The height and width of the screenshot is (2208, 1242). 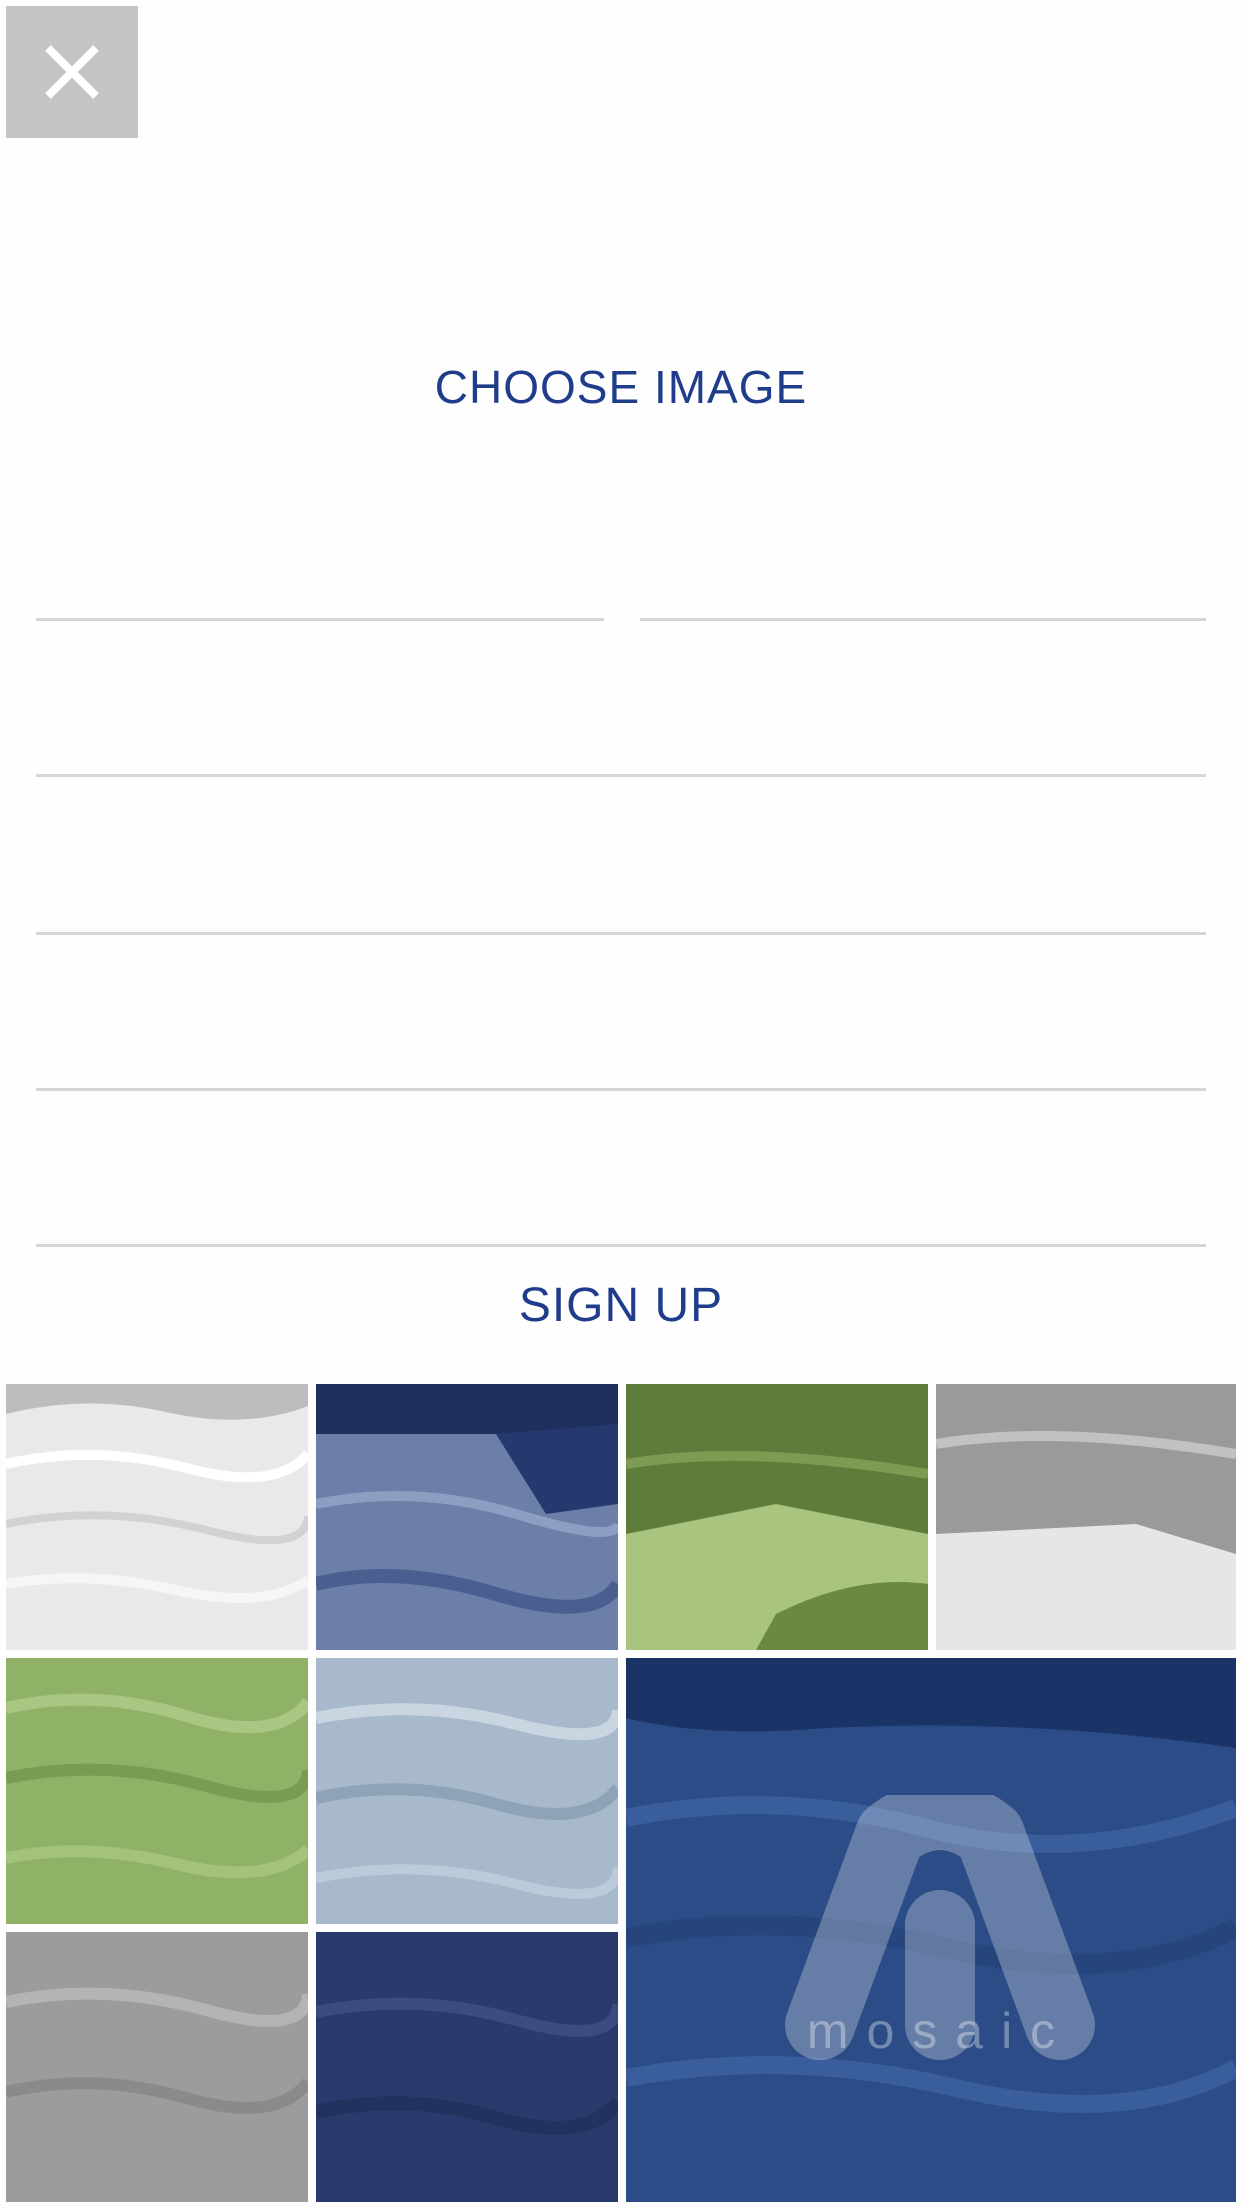 What do you see at coordinates (157, 2067) in the screenshot?
I see `mosaic-tile-gray-water` at bounding box center [157, 2067].